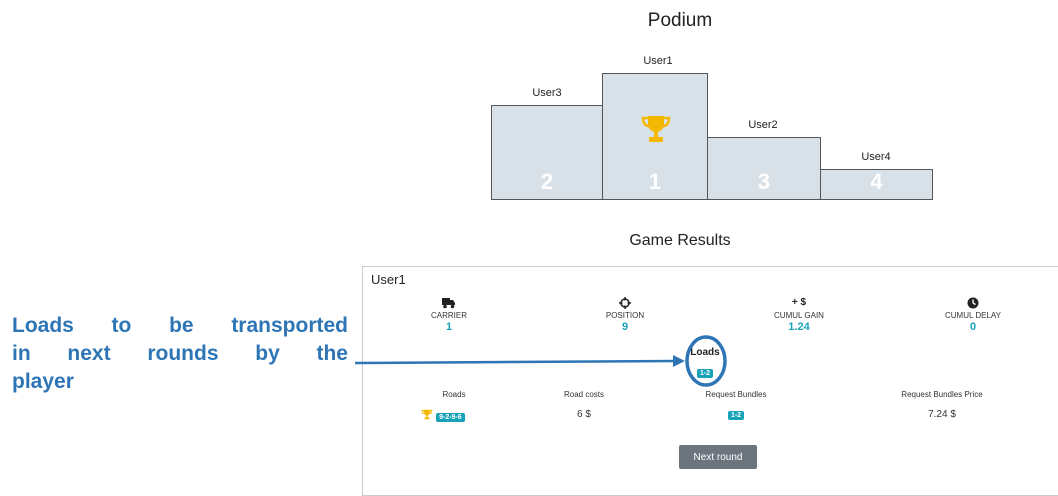 The image size is (1058, 496). I want to click on stat-cumul-delay: CUMUL DELAY 0, so click(973, 315).